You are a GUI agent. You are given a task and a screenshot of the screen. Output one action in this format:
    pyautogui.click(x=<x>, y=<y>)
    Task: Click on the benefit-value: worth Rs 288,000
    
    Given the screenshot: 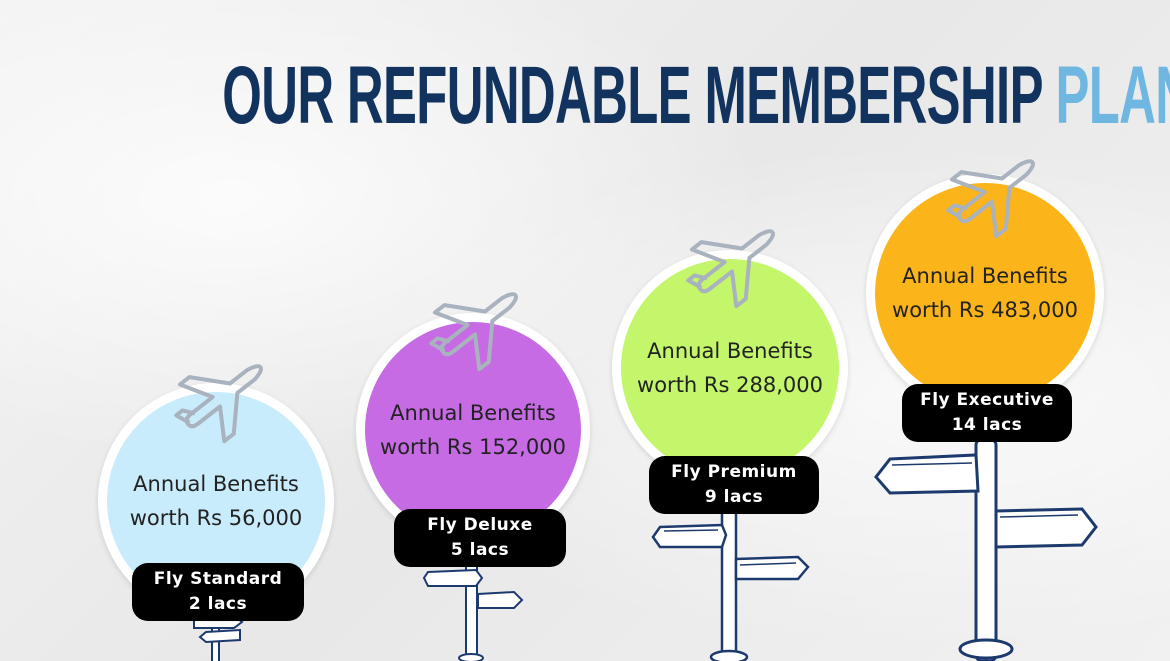 What is the action you would take?
    pyautogui.click(x=730, y=385)
    